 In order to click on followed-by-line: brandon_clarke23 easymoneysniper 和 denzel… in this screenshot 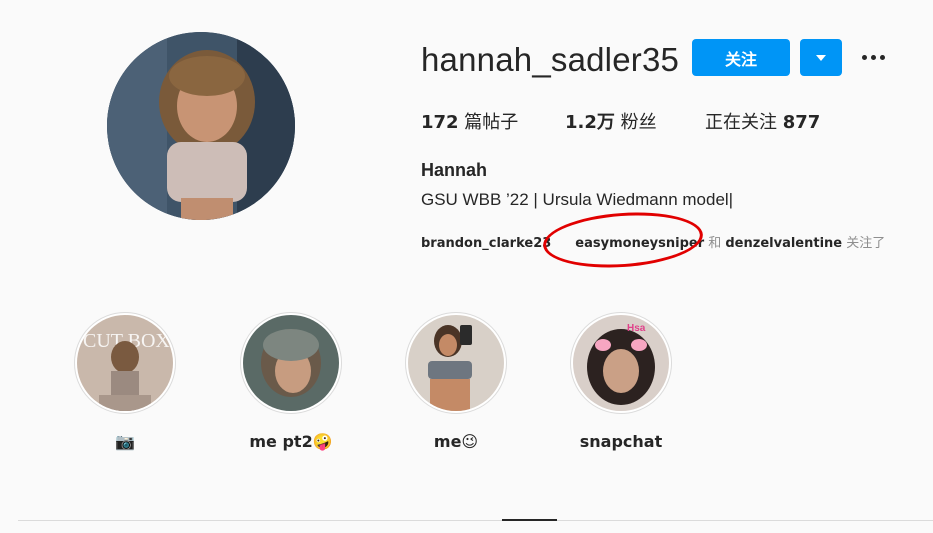, I will do `click(653, 241)`.